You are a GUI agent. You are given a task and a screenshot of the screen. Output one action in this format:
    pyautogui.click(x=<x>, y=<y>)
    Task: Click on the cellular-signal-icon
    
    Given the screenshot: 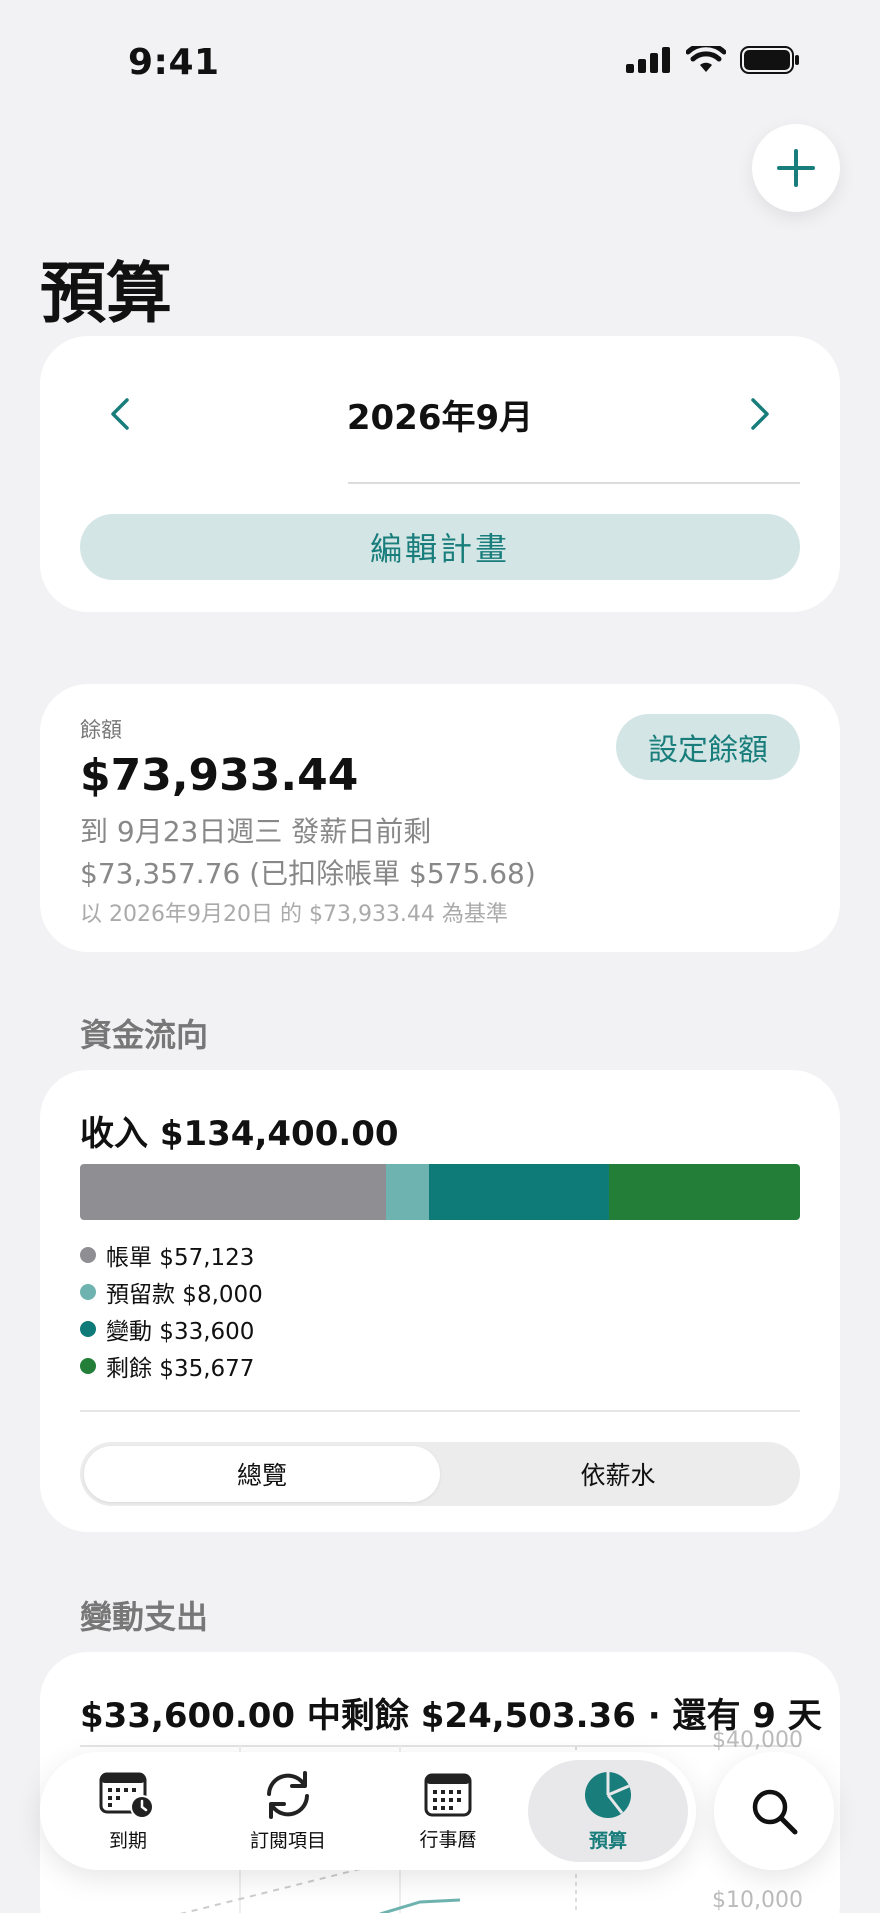 What is the action you would take?
    pyautogui.click(x=648, y=60)
    